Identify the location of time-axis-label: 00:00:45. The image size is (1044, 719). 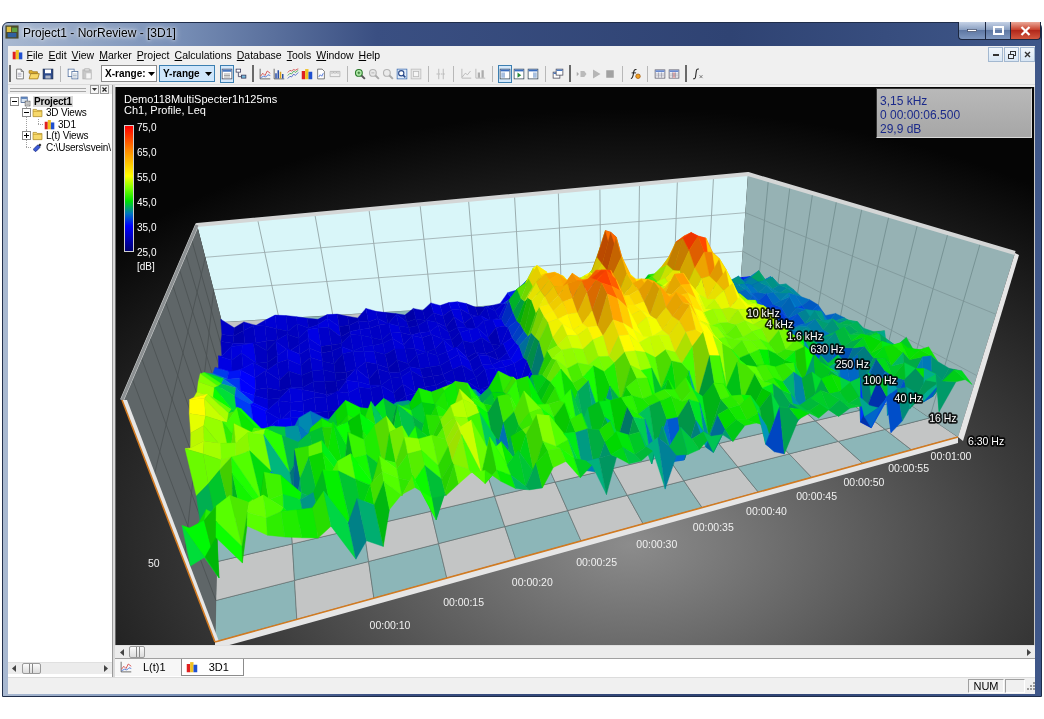
(817, 496).